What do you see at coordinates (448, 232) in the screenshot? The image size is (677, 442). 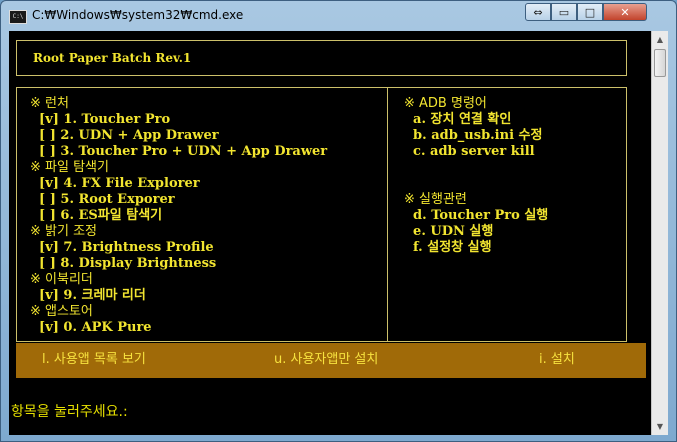 I see `menu-item: e. UDN 실행` at bounding box center [448, 232].